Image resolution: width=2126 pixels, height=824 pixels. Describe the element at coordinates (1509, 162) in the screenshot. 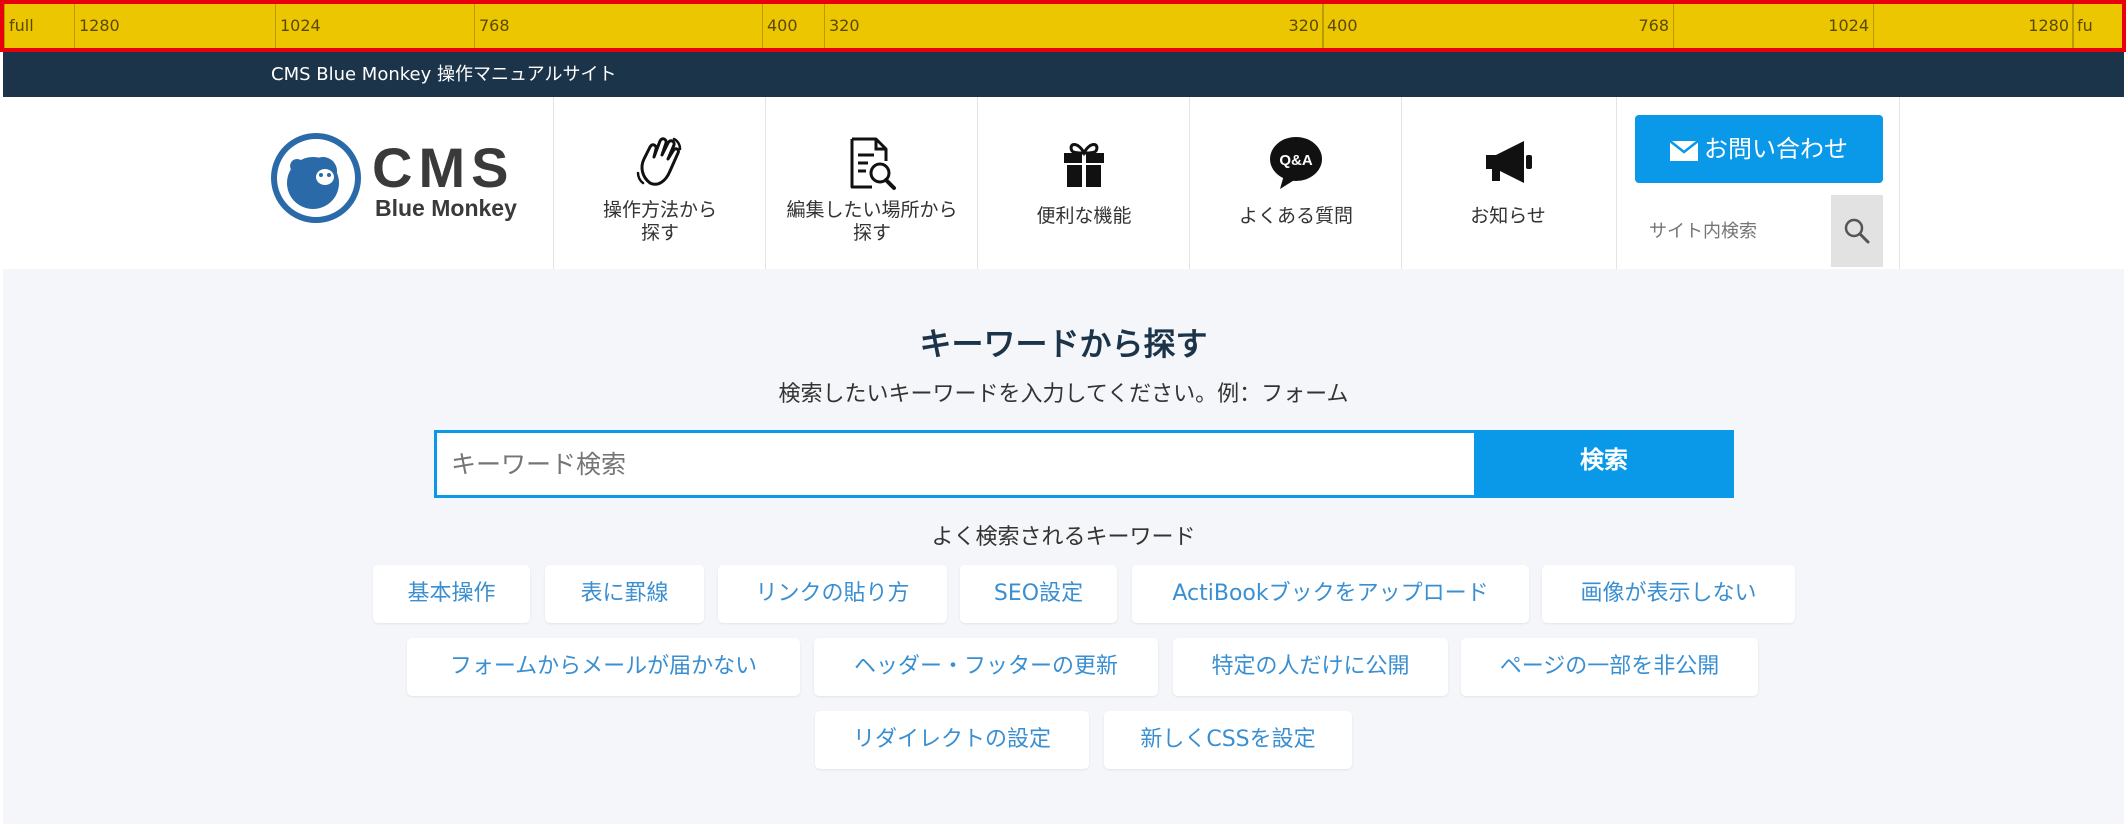

I see `megaphone-icon` at that location.